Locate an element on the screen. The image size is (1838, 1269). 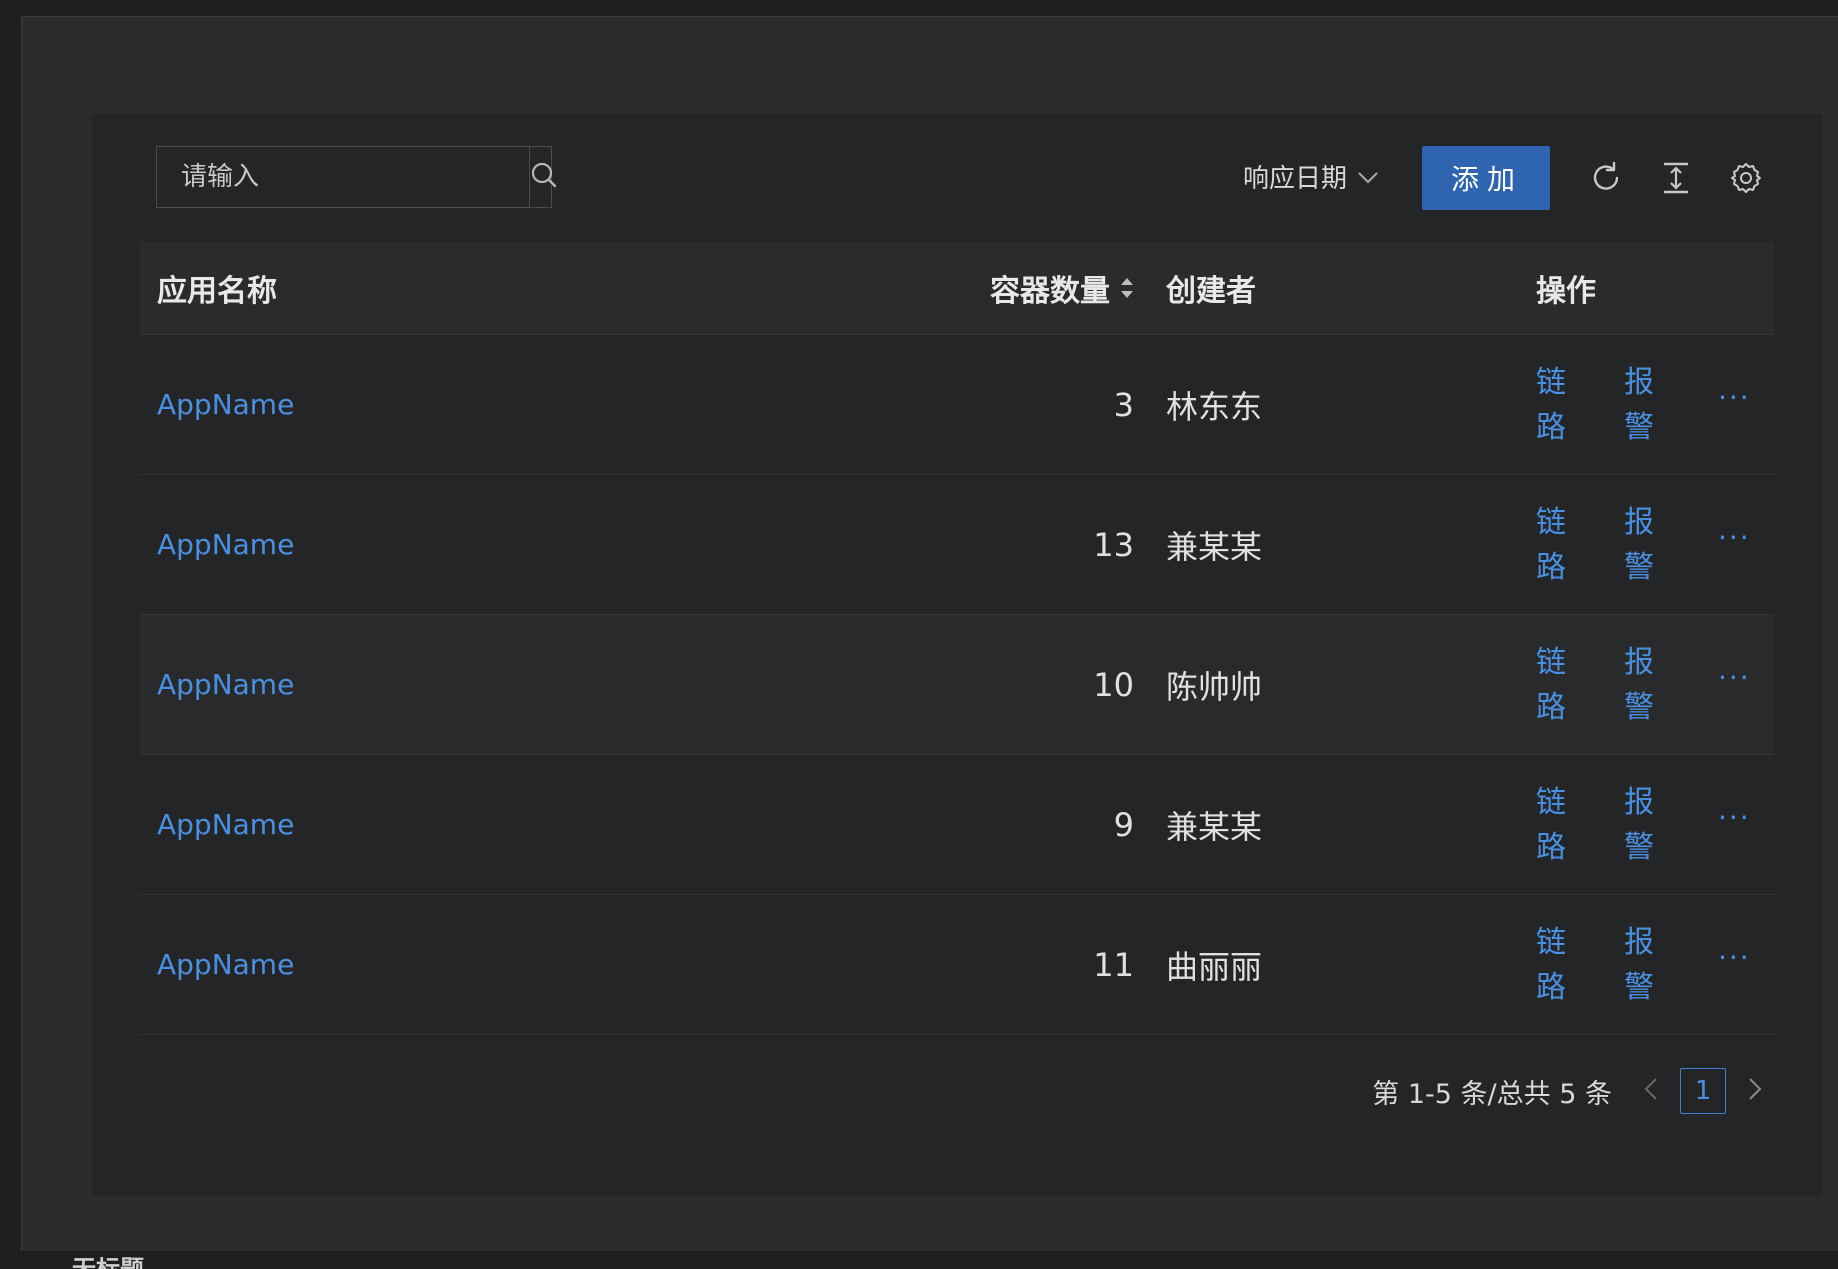
pagination: 第 1-5 条/总共 5 条 1 is located at coordinates (1567, 1091).